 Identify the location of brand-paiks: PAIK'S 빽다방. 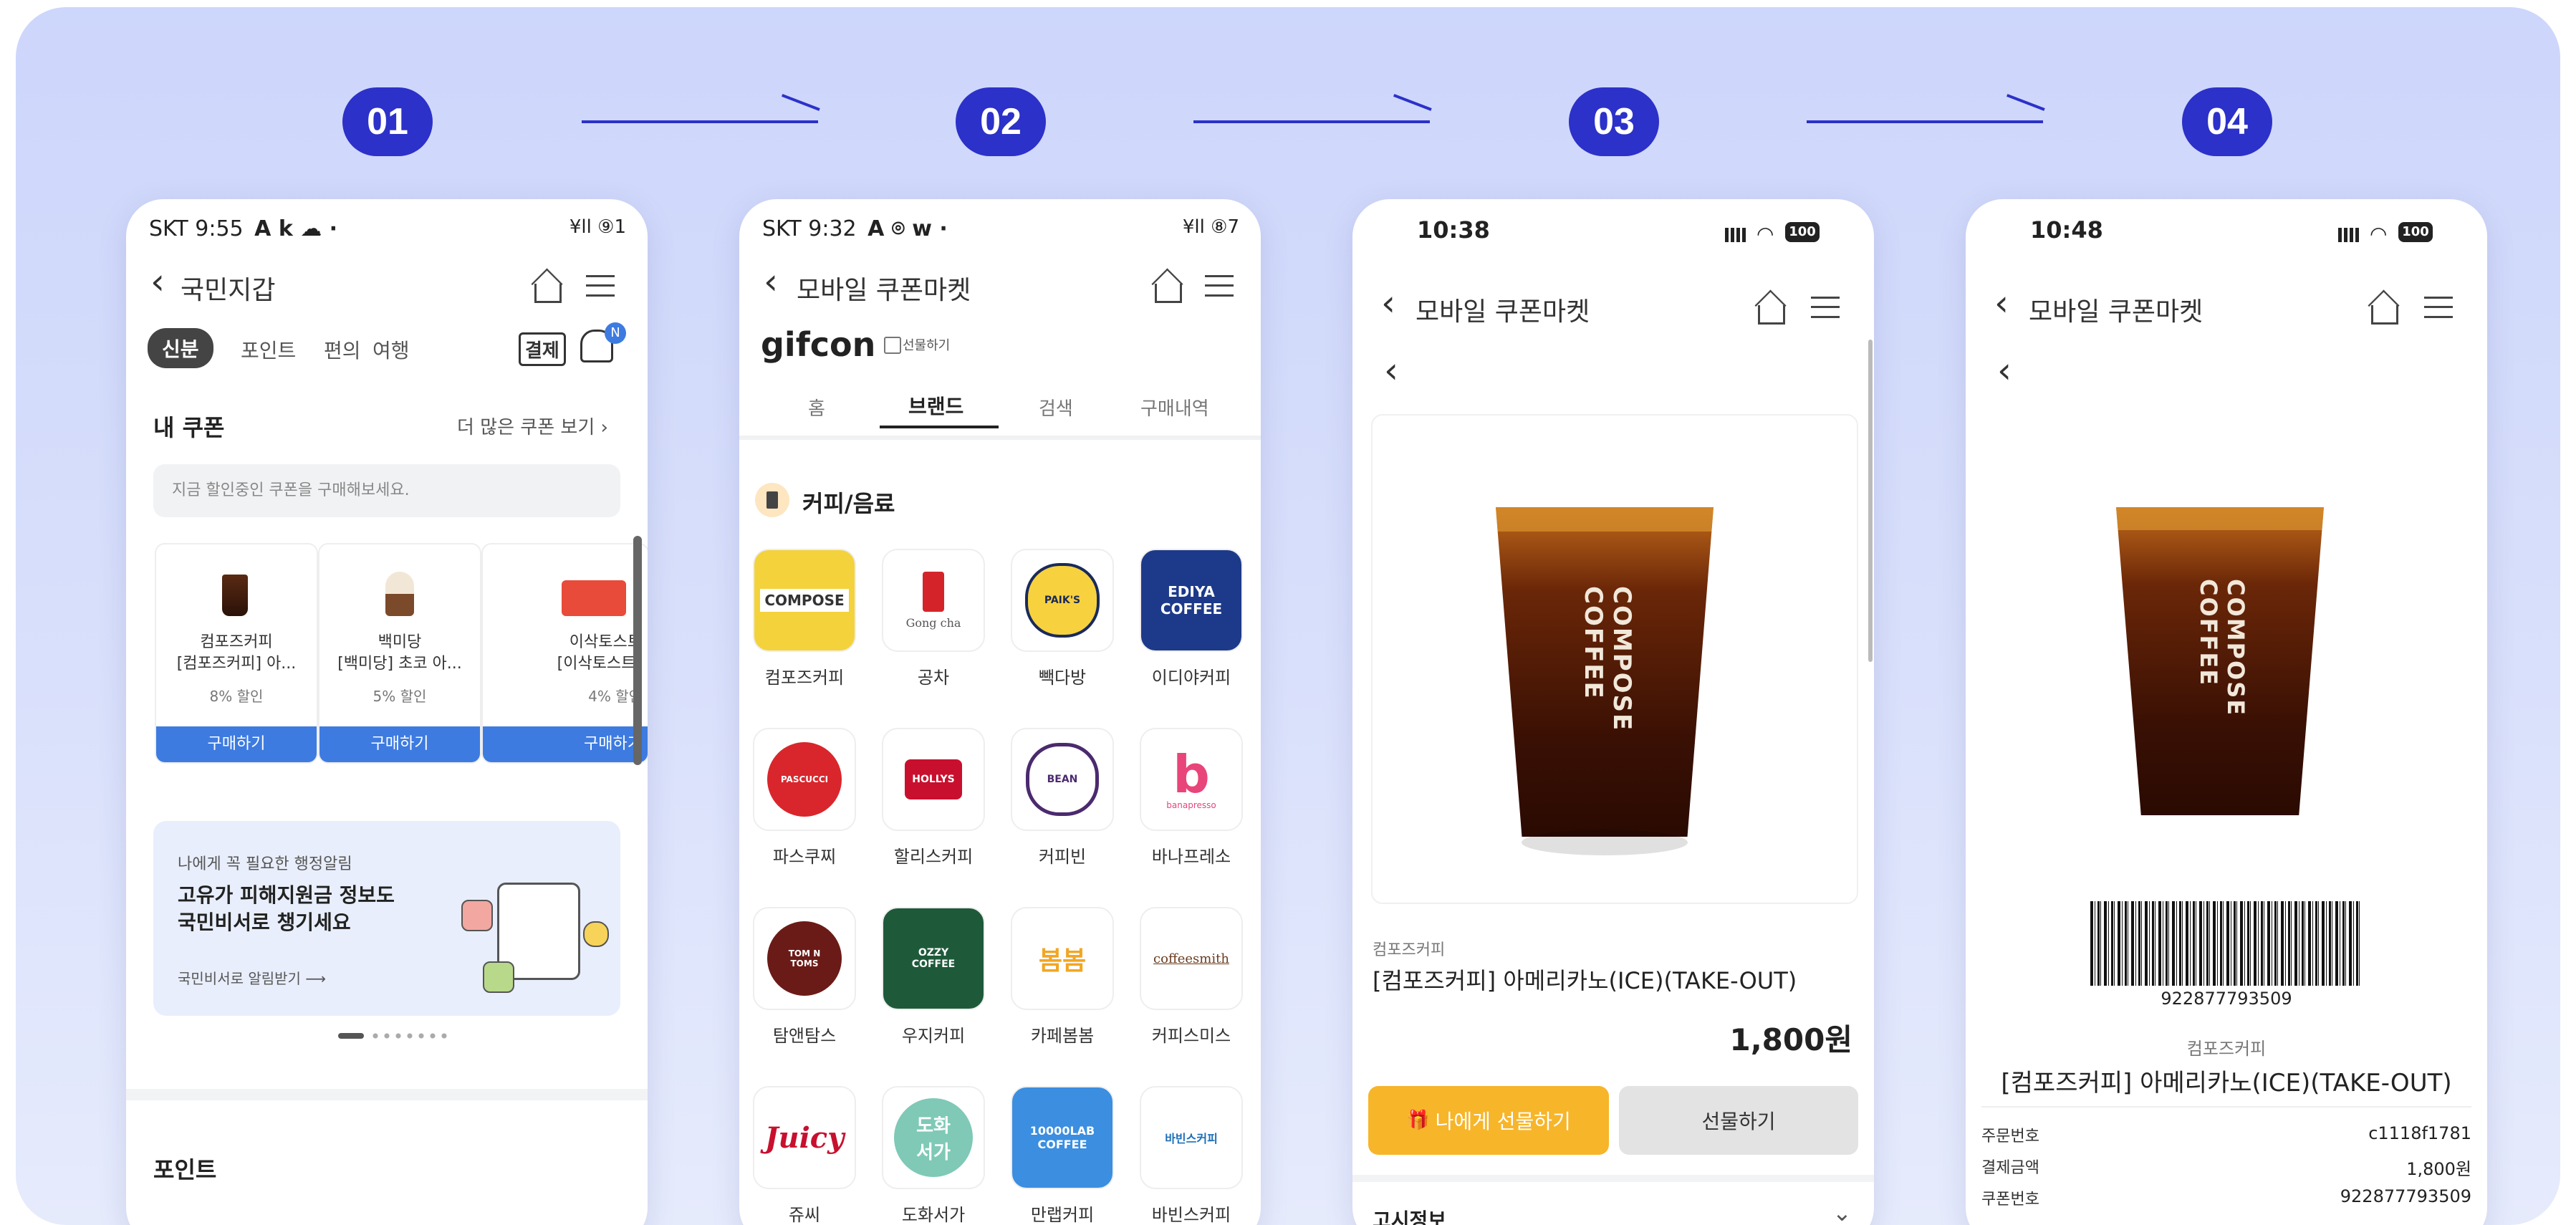
(1062, 619).